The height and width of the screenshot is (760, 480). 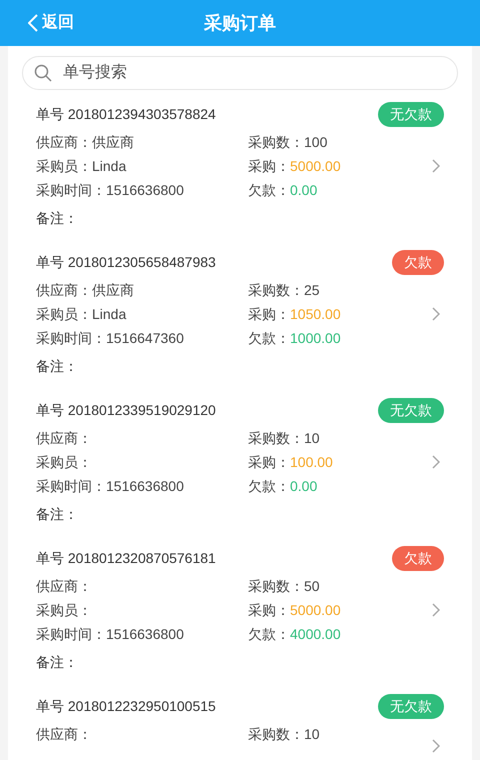 What do you see at coordinates (240, 73) in the screenshot?
I see `search-field: 单号搜索` at bounding box center [240, 73].